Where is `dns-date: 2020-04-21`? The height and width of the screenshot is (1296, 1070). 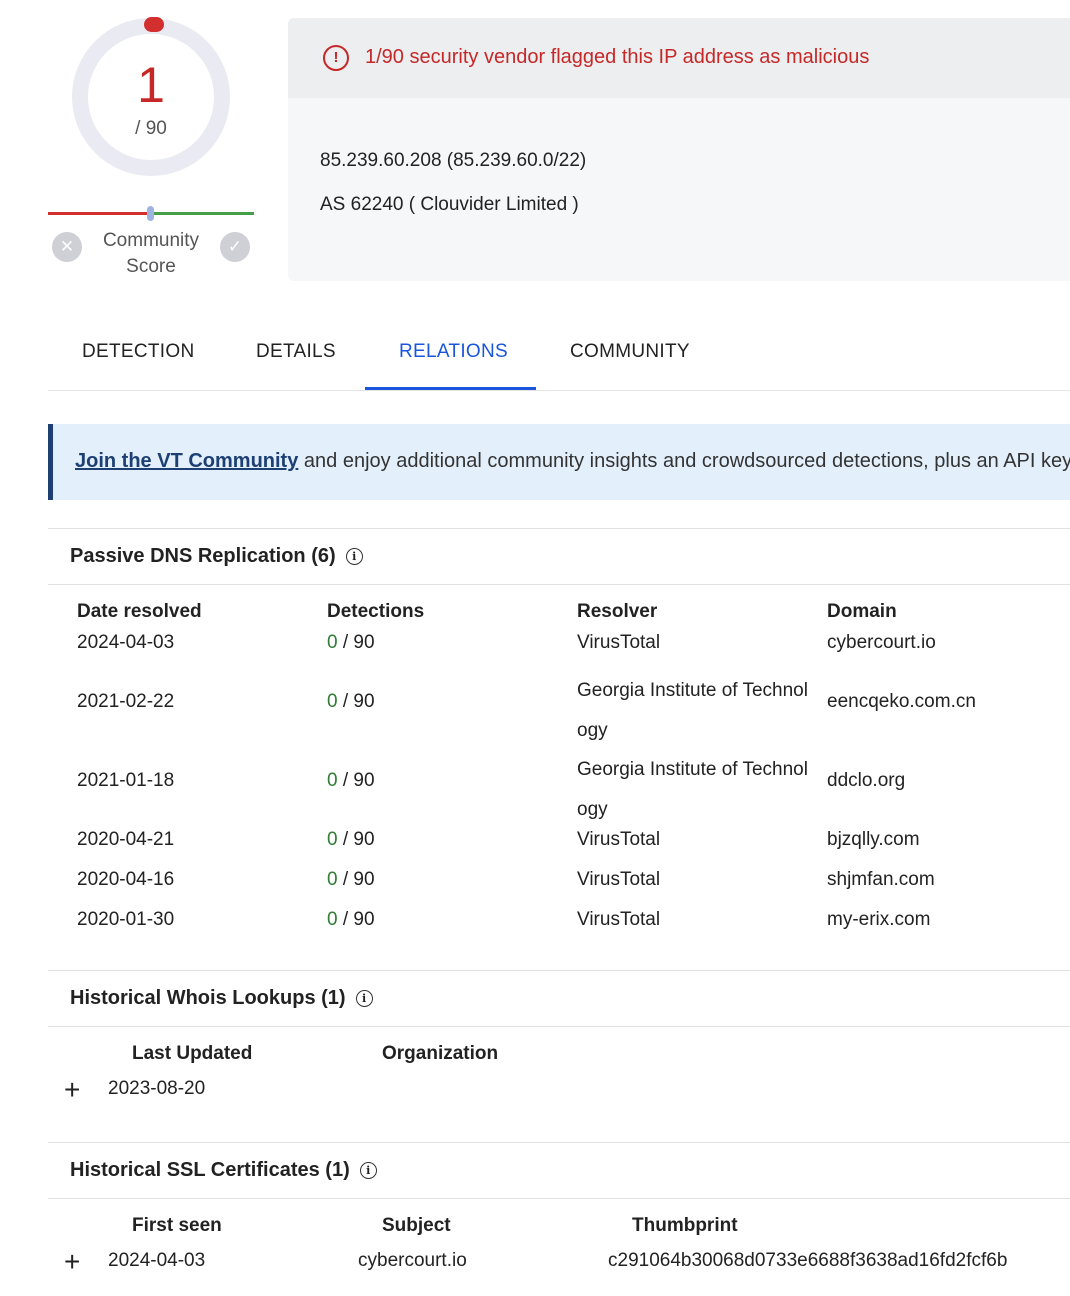 dns-date: 2020-04-21 is located at coordinates (126, 839).